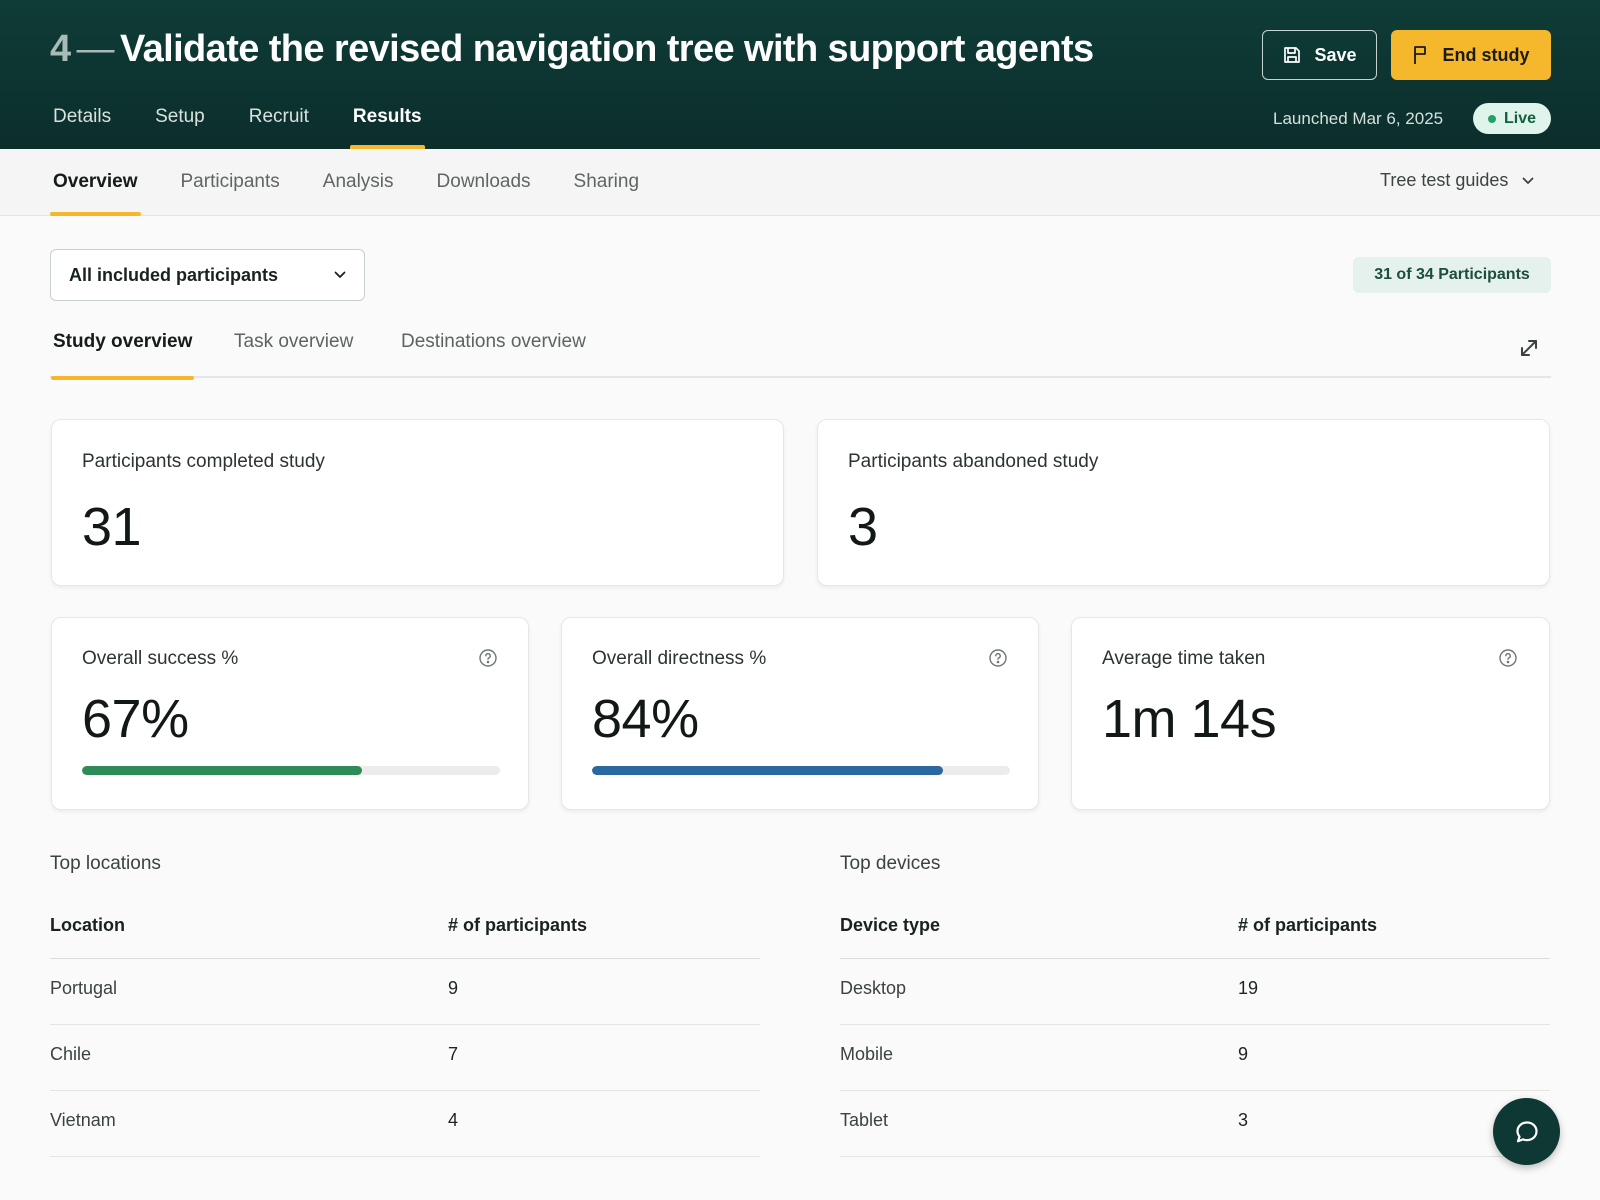  What do you see at coordinates (222, 770) in the screenshot?
I see `success-progress-fill` at bounding box center [222, 770].